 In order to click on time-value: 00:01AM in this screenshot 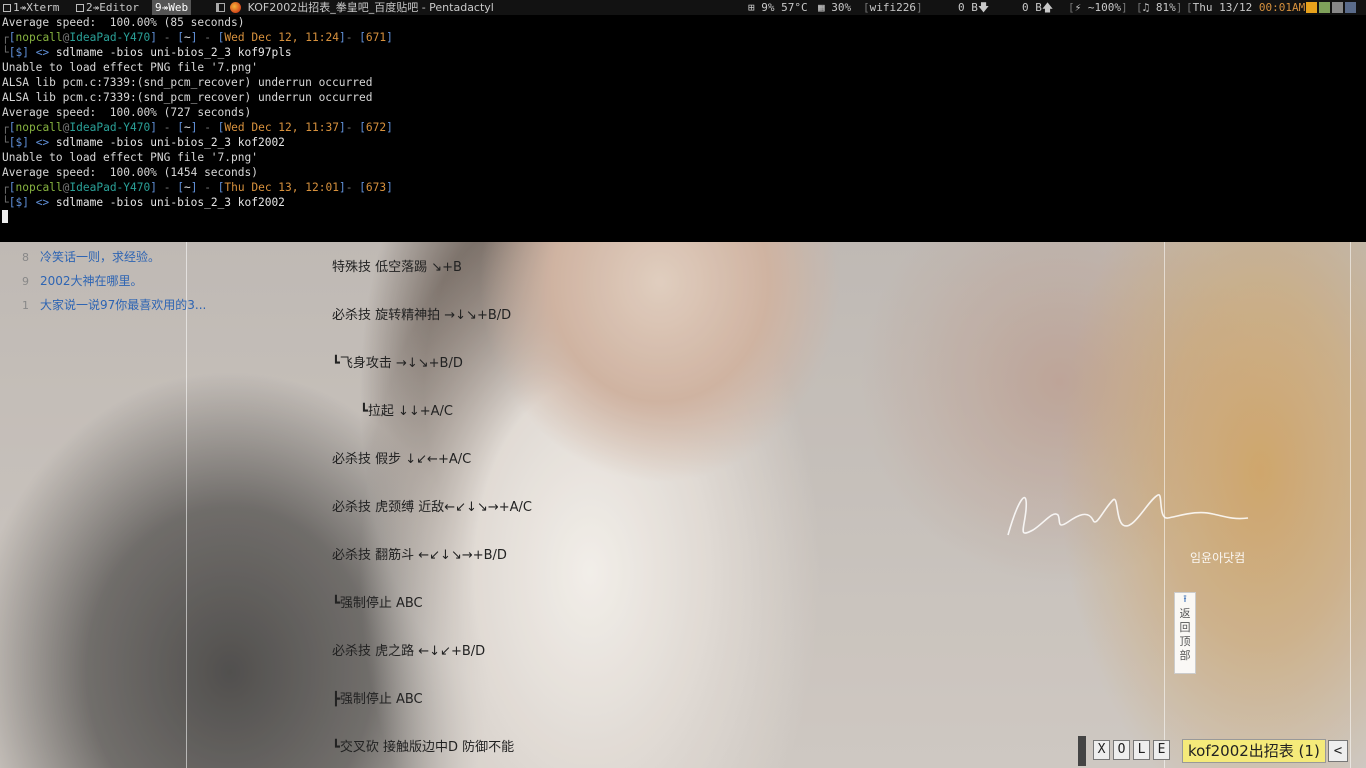, I will do `click(1282, 7)`.